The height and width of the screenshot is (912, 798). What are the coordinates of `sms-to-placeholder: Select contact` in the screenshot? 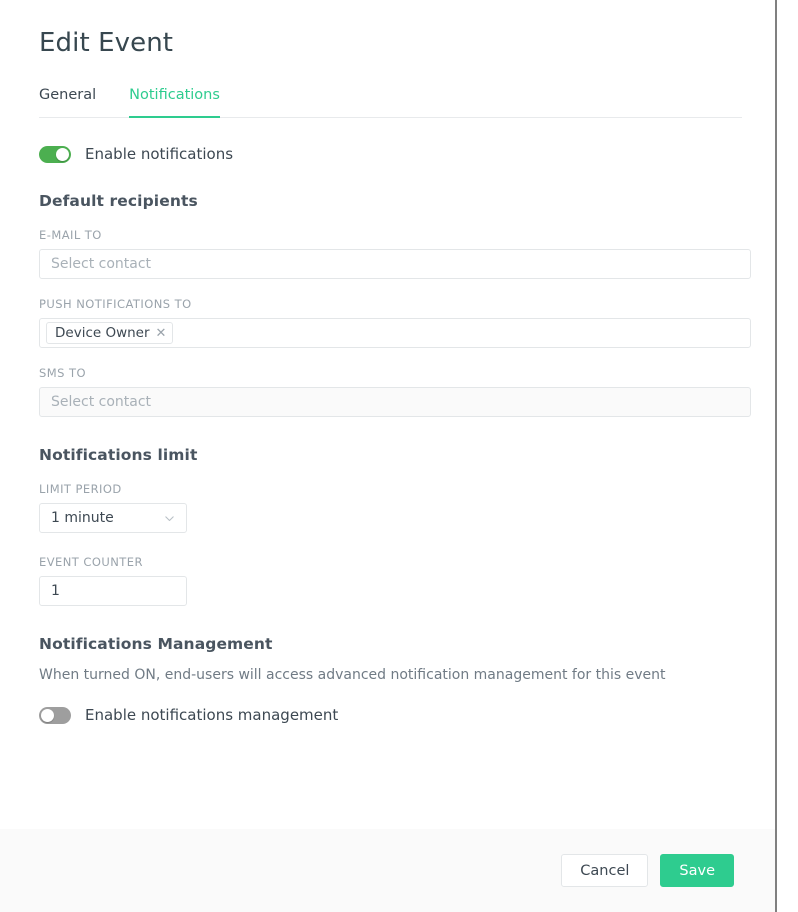 It's located at (101, 402).